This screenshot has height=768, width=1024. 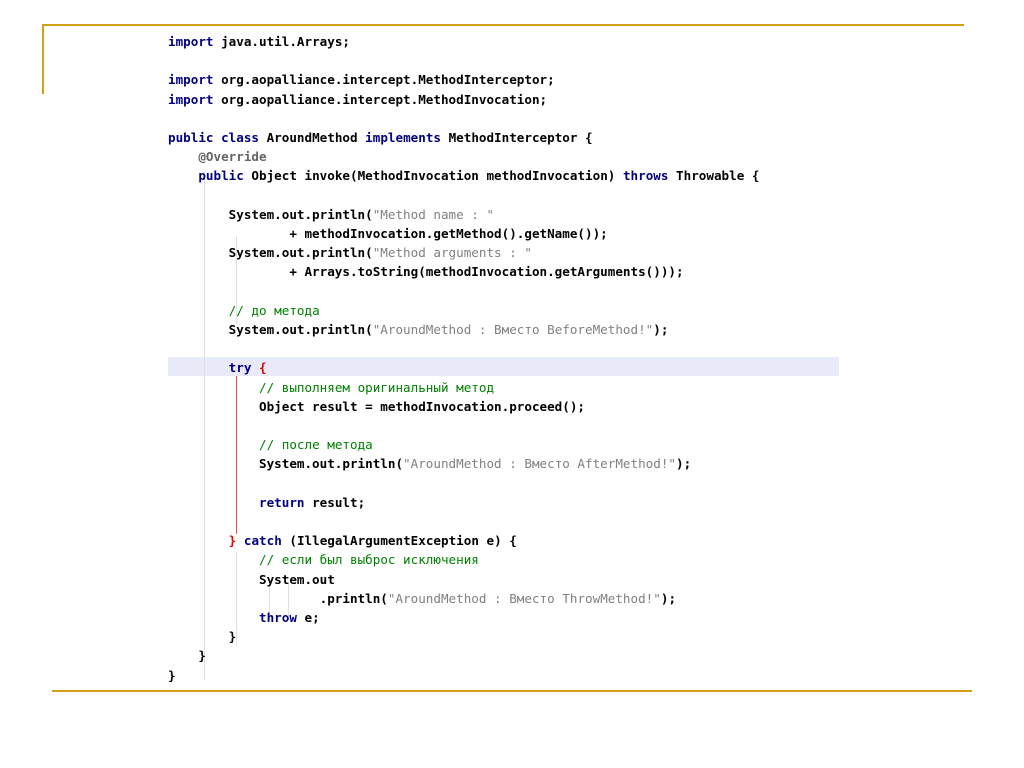 I want to click on code-line: @Override, so click(x=217, y=156).